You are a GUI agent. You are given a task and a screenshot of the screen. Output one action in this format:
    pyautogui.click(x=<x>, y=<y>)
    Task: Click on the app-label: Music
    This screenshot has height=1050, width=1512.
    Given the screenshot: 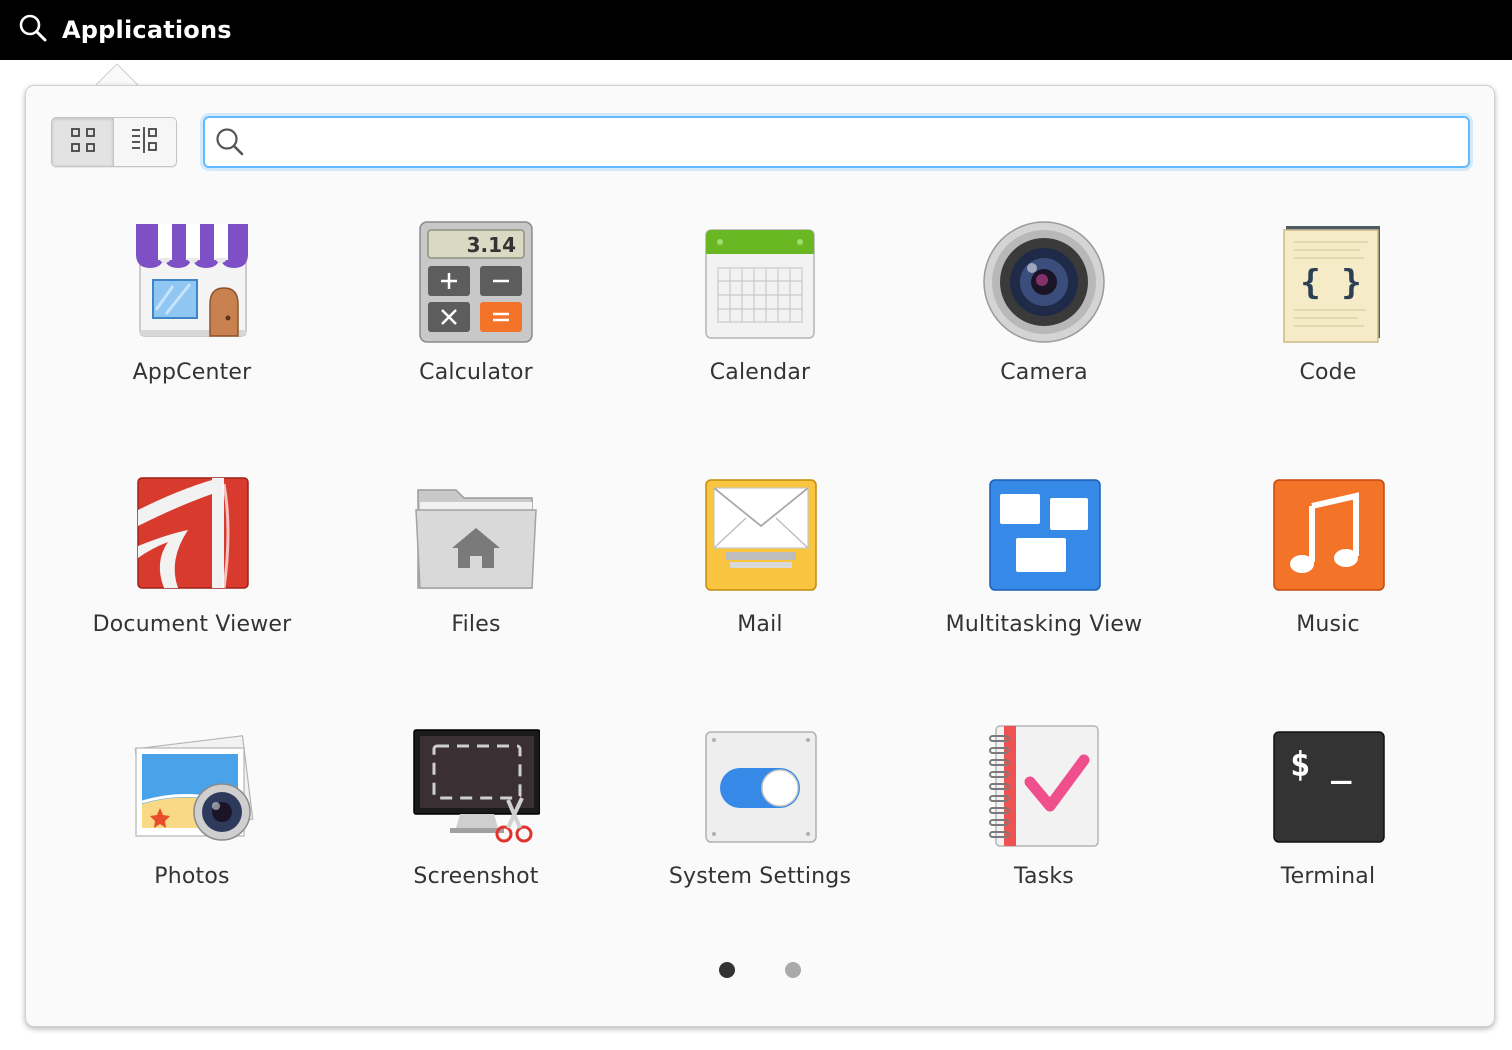 What is the action you would take?
    pyautogui.click(x=1328, y=624)
    